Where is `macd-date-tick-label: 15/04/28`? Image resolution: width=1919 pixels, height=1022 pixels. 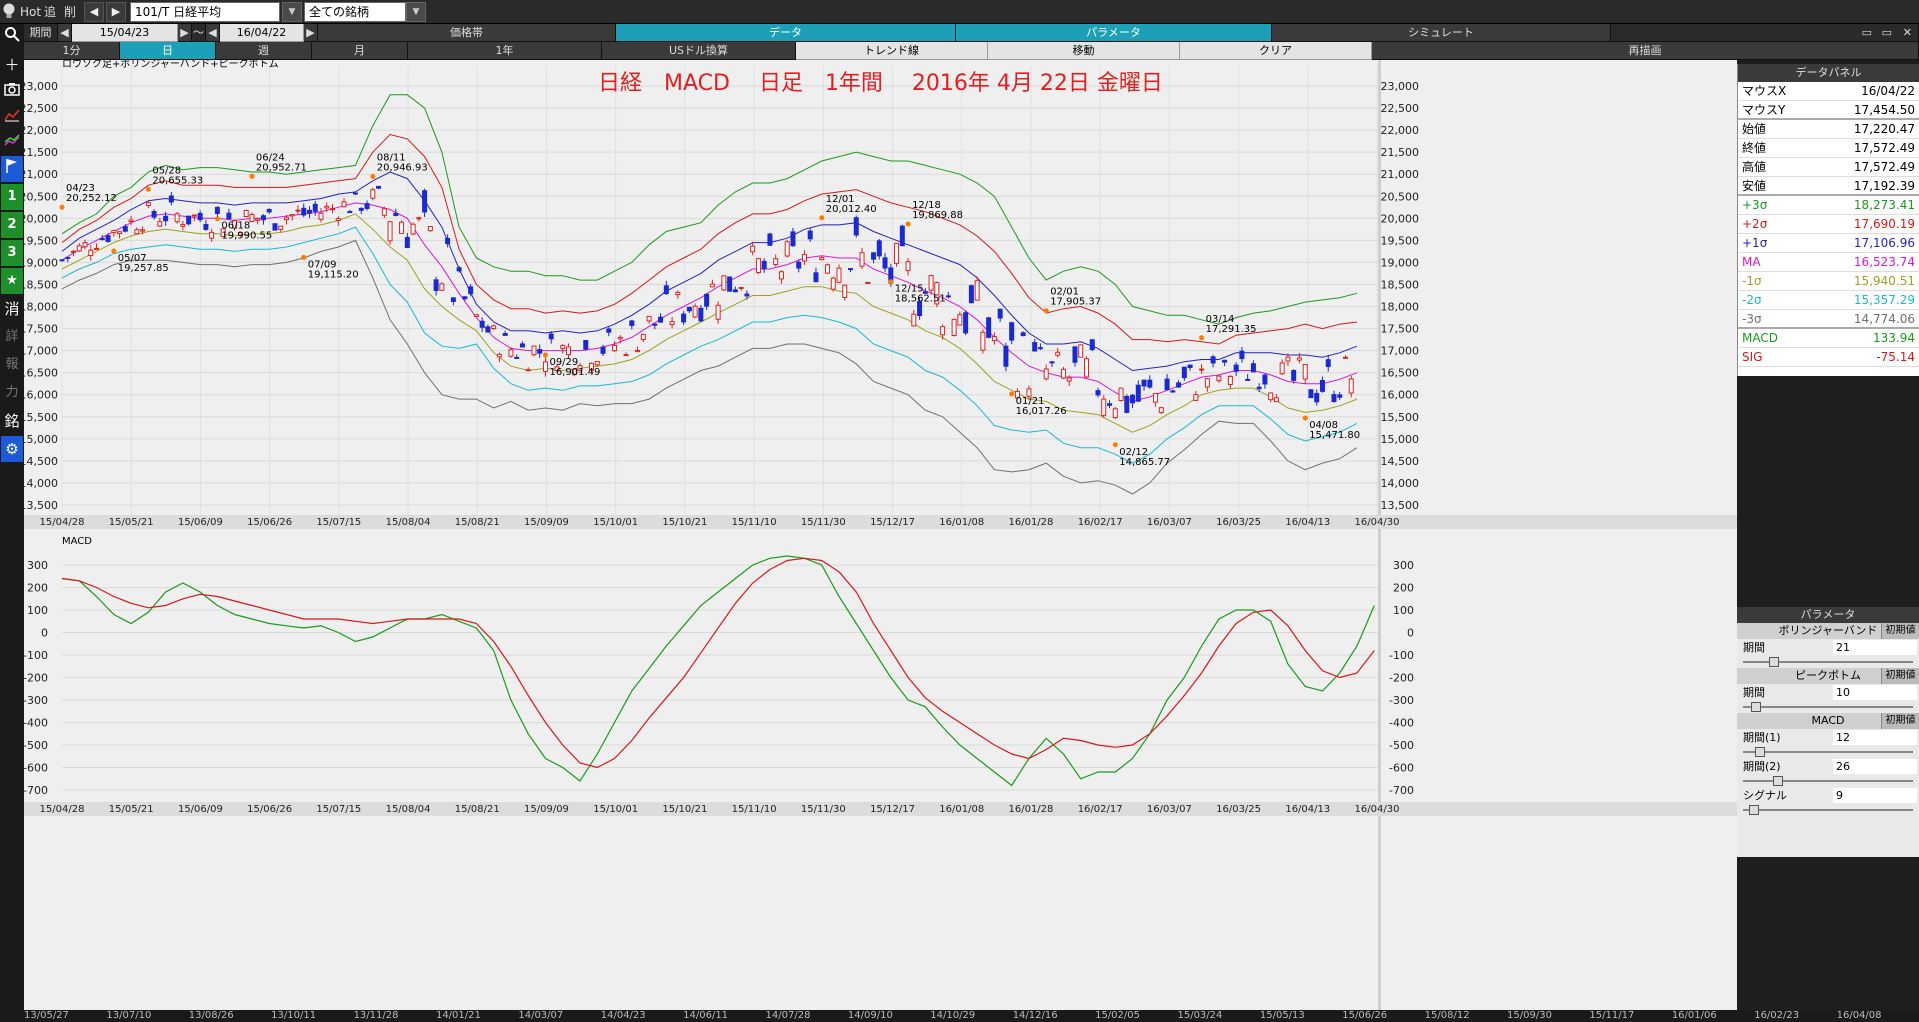 macd-date-tick-label: 15/04/28 is located at coordinates (62, 809).